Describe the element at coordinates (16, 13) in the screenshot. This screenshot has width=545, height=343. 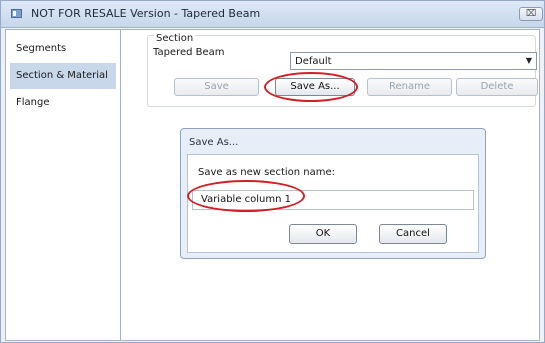
I see `app-window-icon` at that location.